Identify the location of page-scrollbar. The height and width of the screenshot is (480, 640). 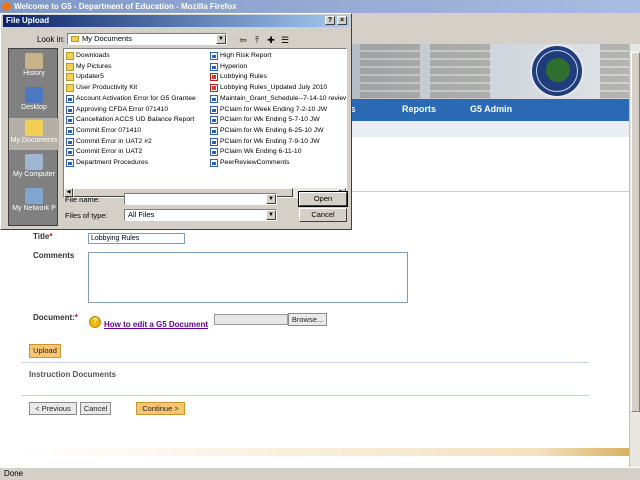
(634, 255).